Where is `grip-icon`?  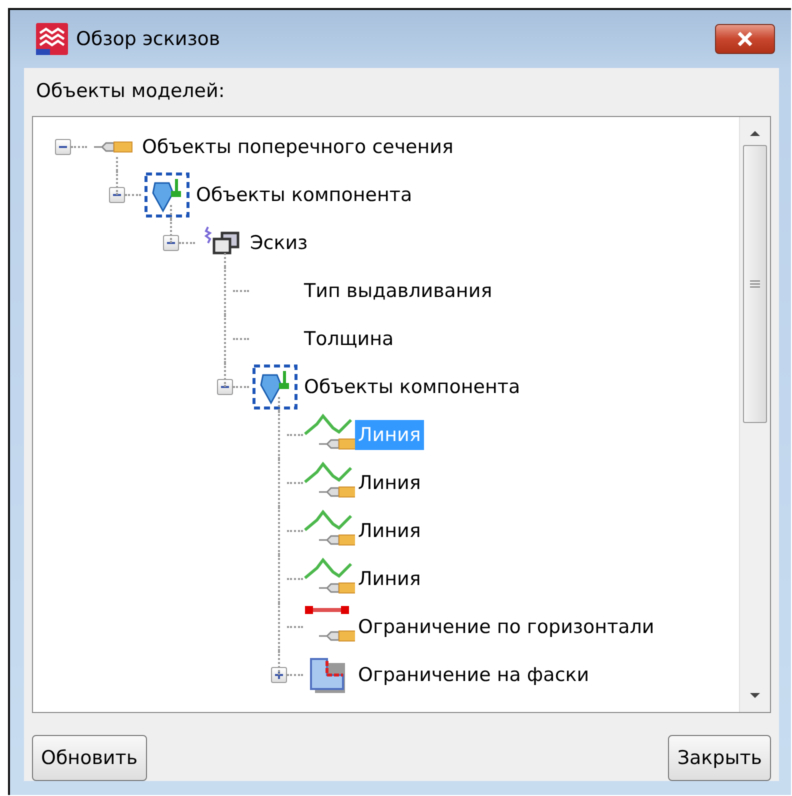
grip-icon is located at coordinates (755, 284).